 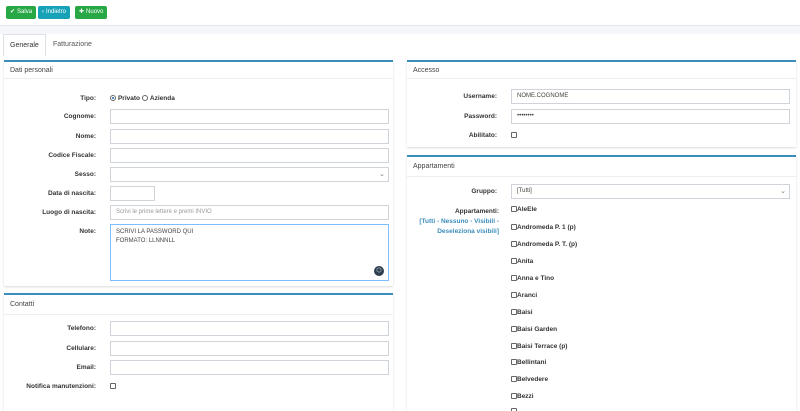 What do you see at coordinates (69, 212) in the screenshot?
I see `birth-place-label: Luogo di nascita:` at bounding box center [69, 212].